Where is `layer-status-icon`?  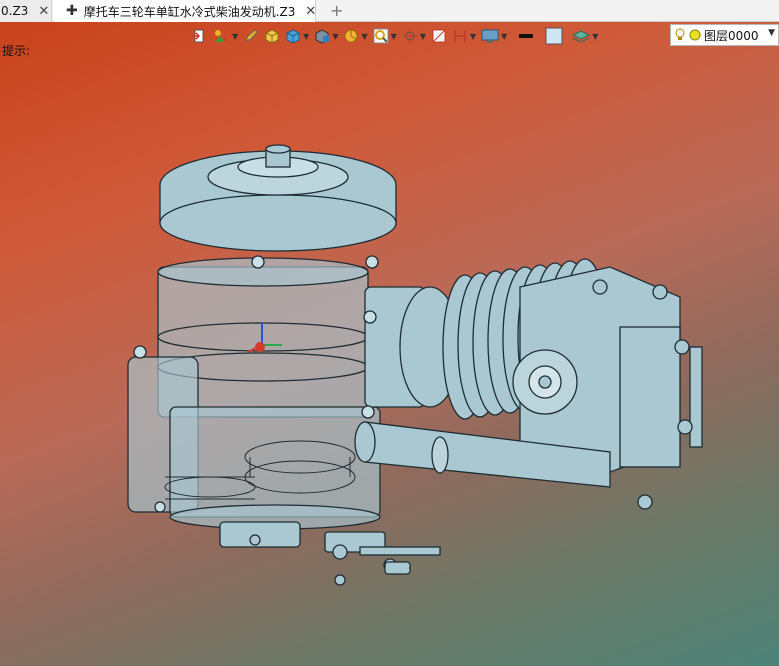 layer-status-icon is located at coordinates (695, 35).